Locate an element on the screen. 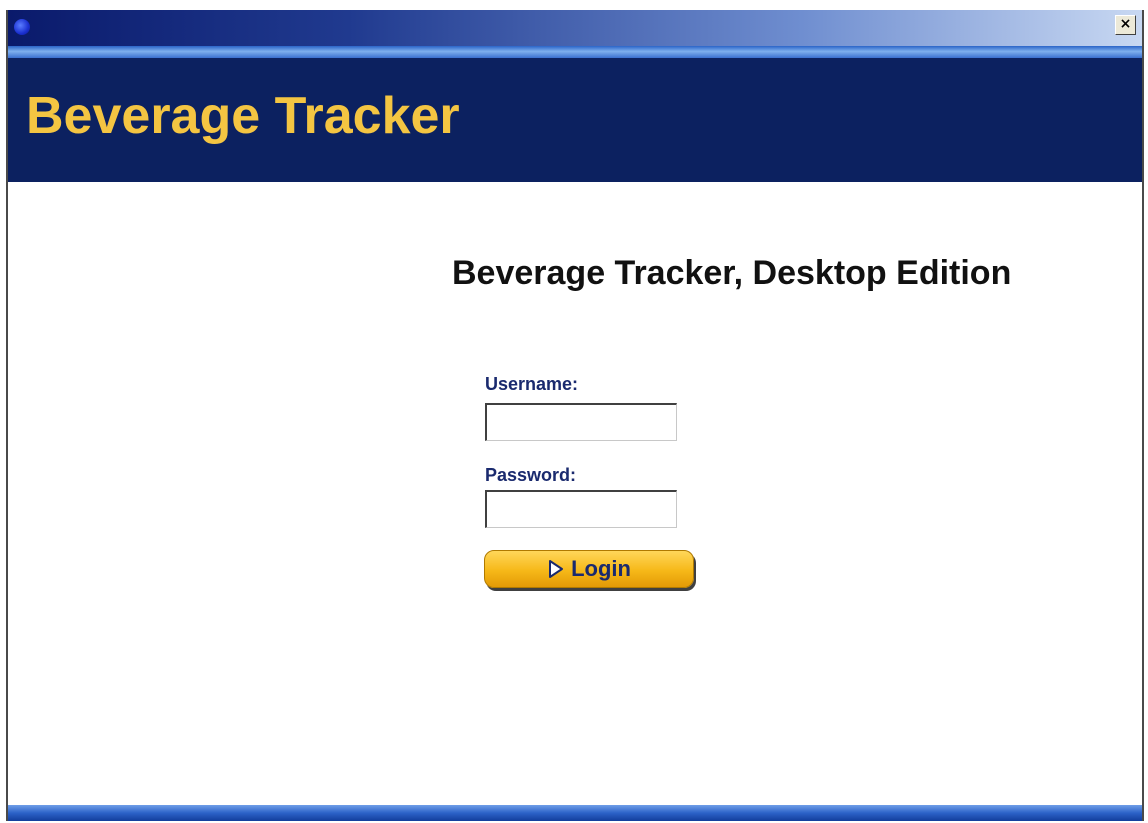  title-bar: × is located at coordinates (575, 28).